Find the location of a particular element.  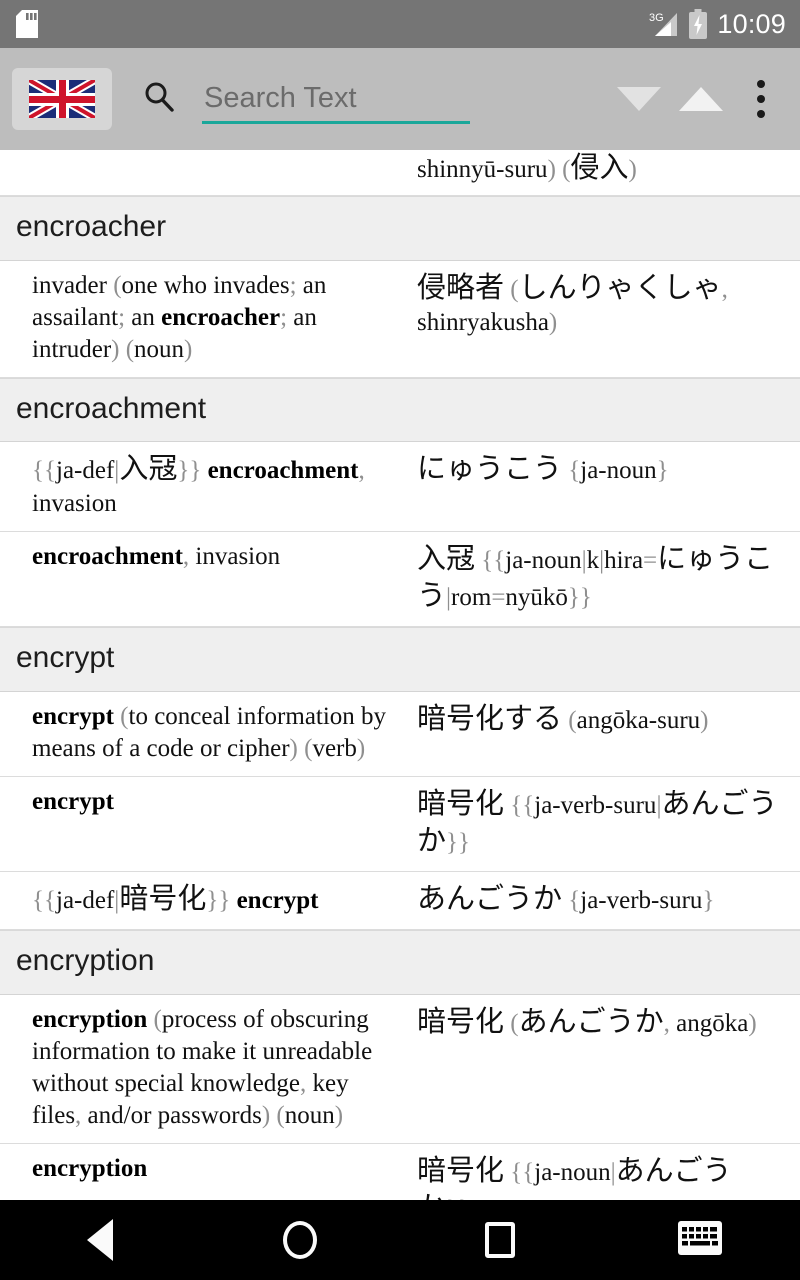

search-area is located at coordinates (375, 99).